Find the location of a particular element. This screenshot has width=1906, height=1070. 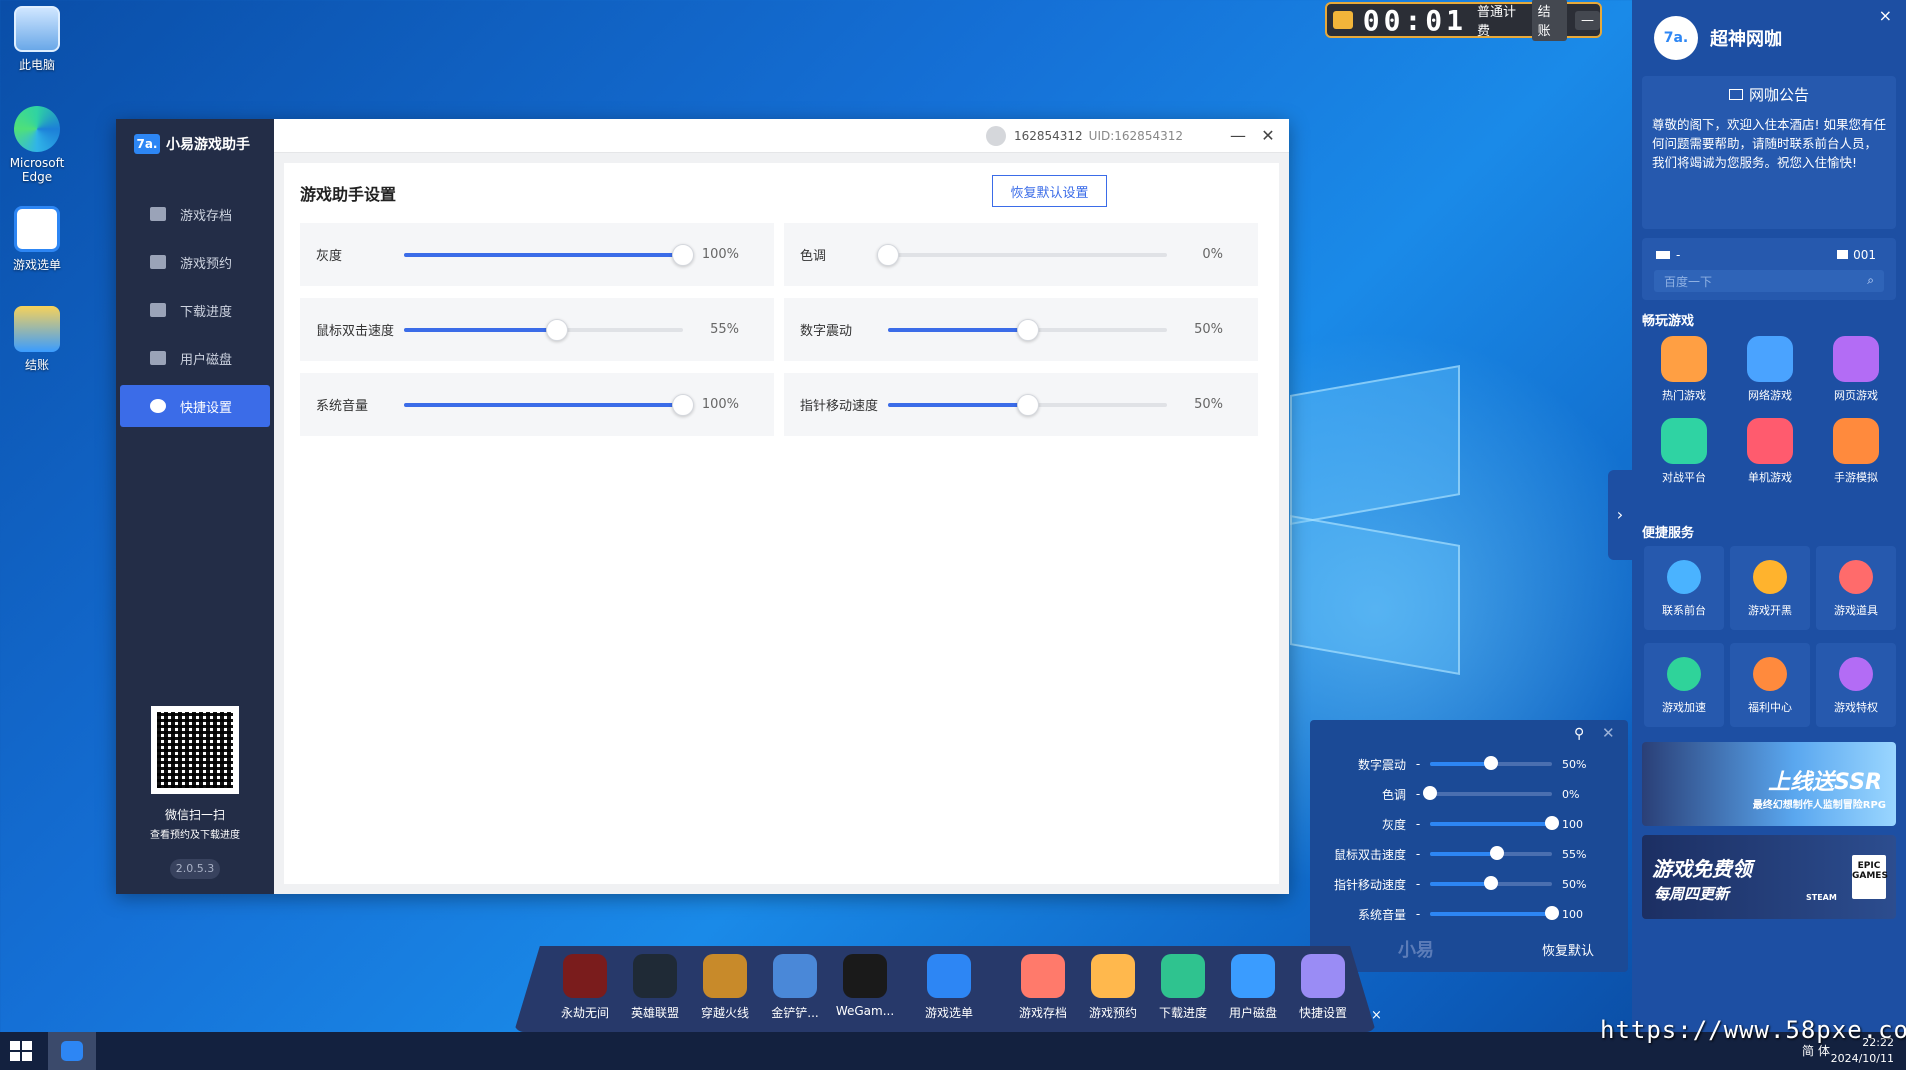

reset-defaults-button: 恢复默认设置 is located at coordinates (1049, 191).